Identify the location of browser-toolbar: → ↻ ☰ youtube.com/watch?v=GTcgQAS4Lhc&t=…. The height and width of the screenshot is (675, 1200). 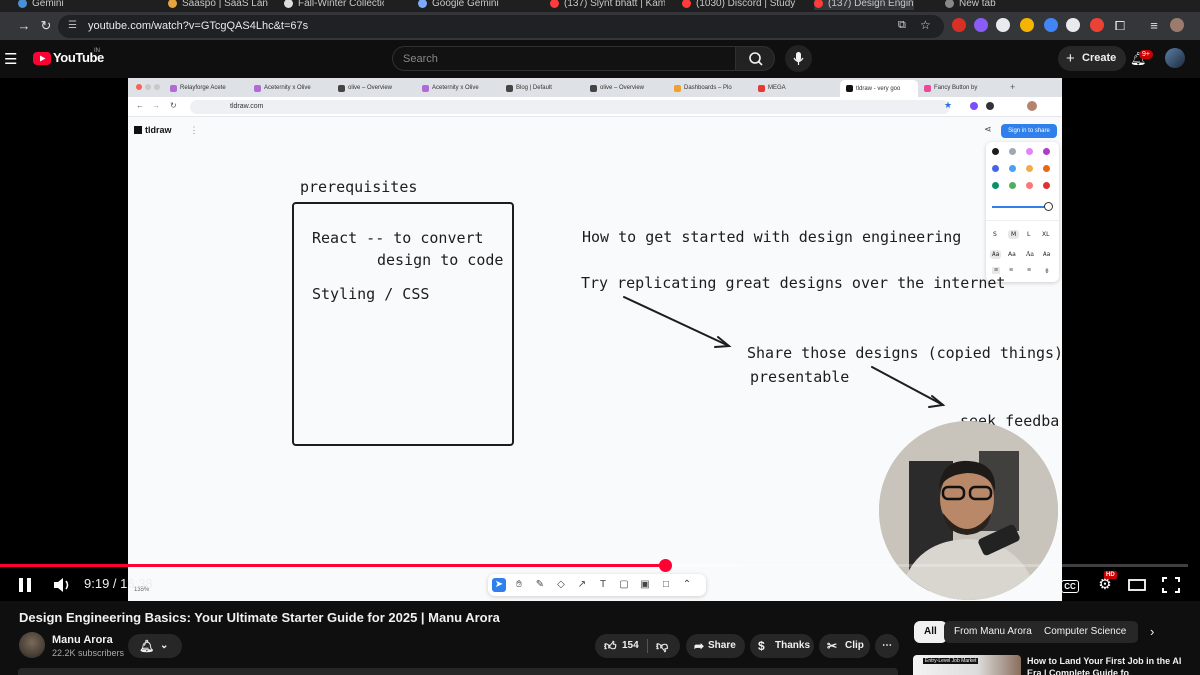
(600, 26).